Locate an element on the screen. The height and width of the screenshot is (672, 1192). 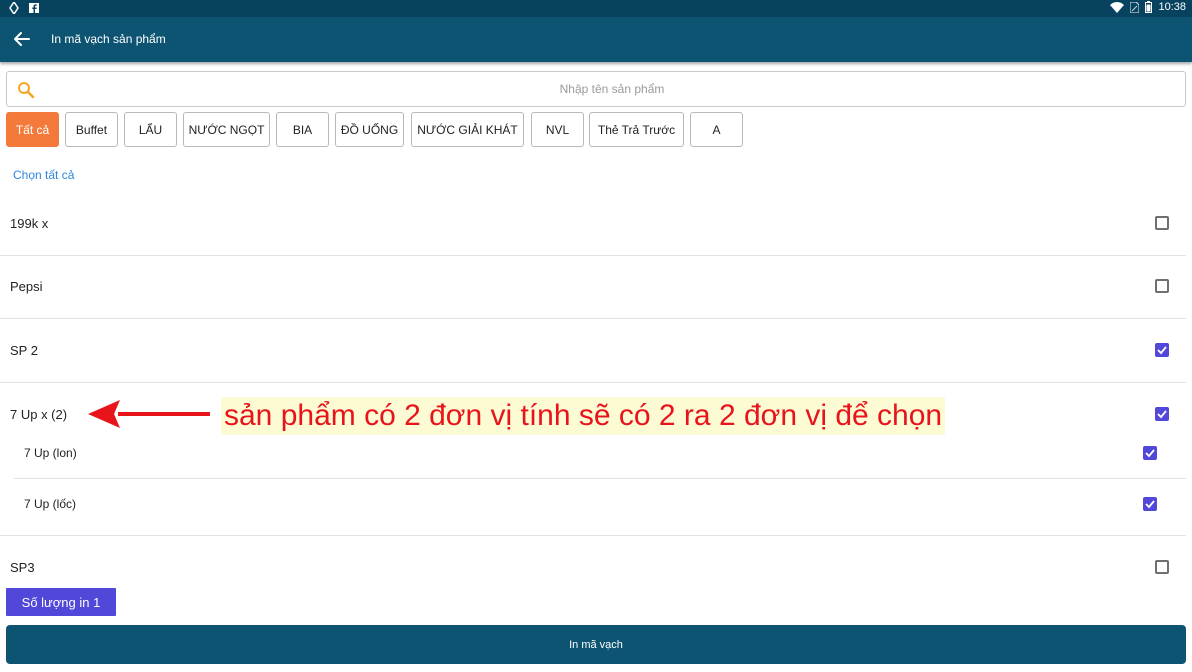
chip-buffet: Buffet is located at coordinates (91, 129).